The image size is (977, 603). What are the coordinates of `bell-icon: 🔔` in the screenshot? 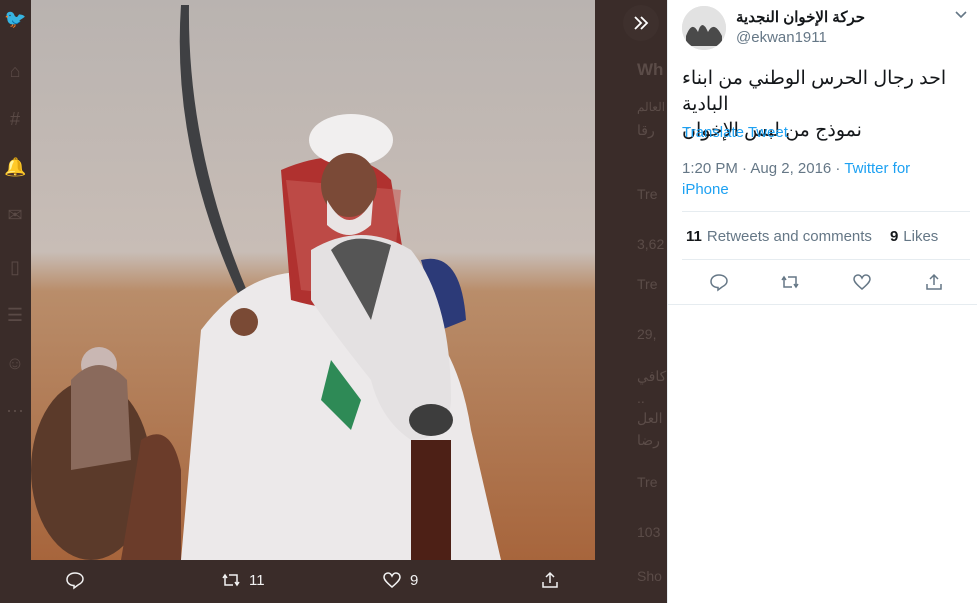 It's located at (15, 167).